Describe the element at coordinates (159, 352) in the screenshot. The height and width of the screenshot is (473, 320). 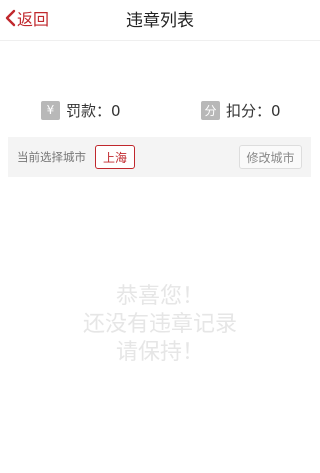
I see `empty-state-line: 请保持！` at that location.